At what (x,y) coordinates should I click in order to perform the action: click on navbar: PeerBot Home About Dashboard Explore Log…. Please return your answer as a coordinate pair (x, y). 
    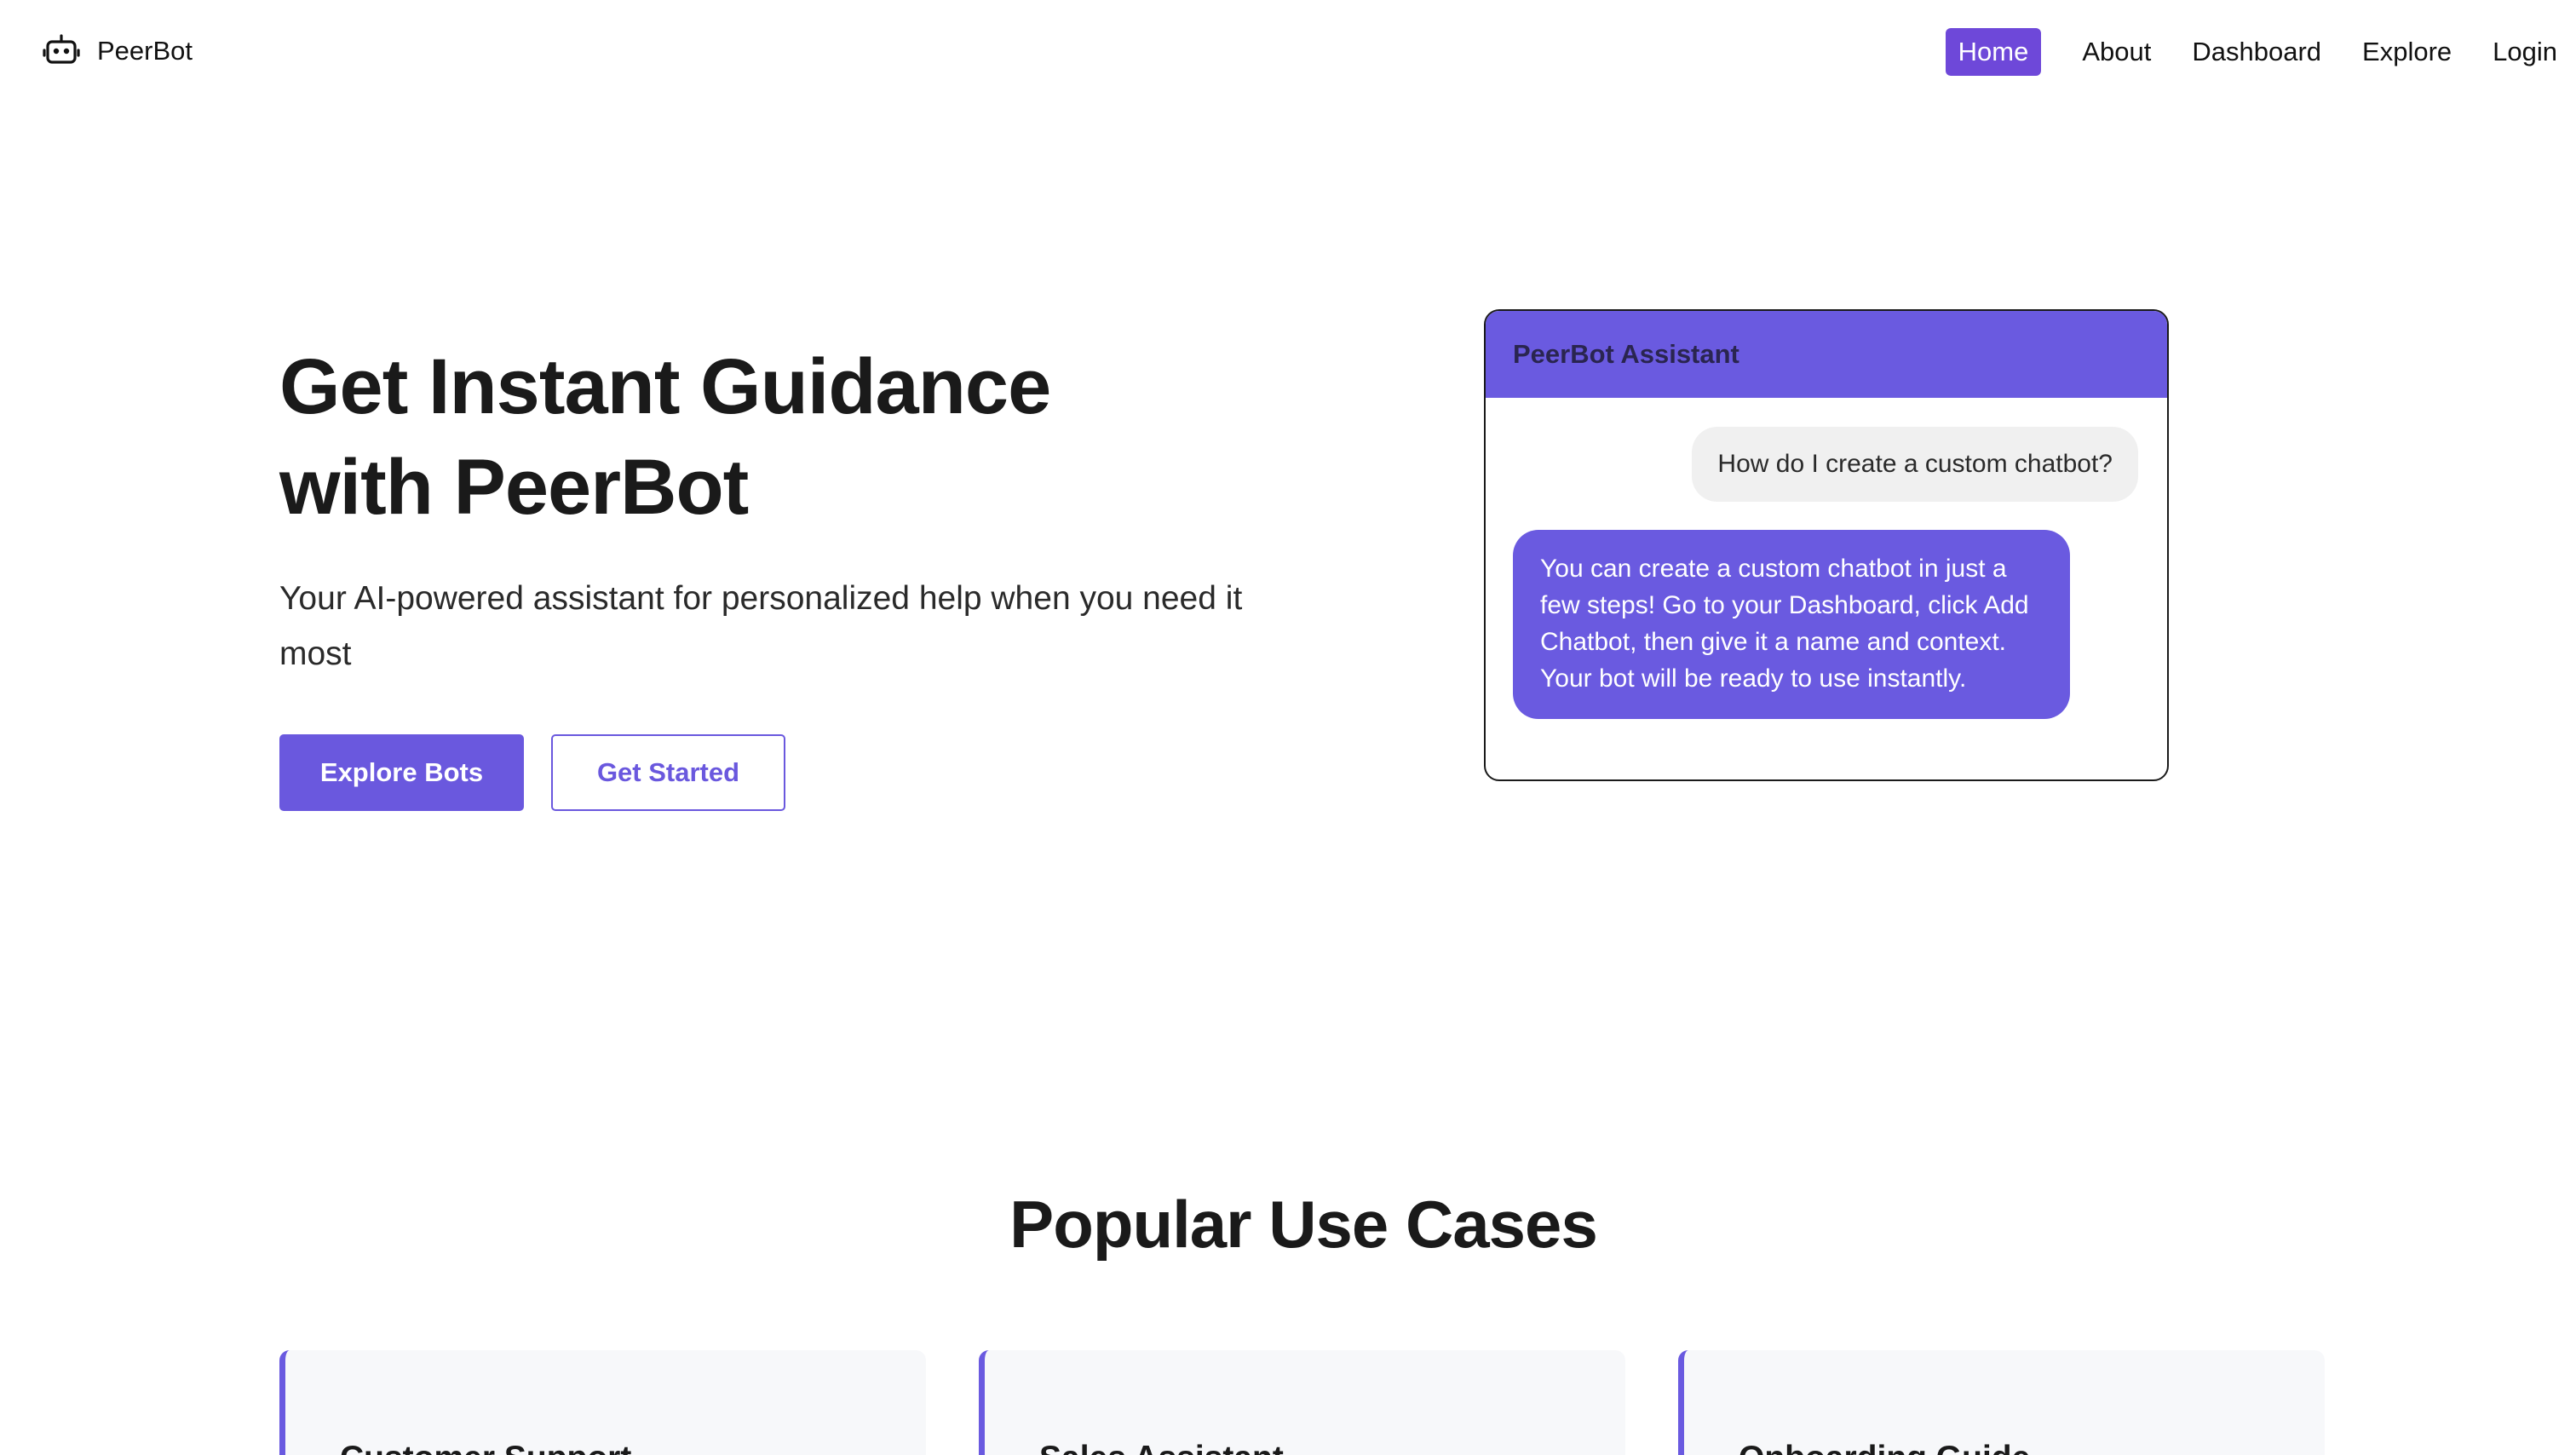
    Looking at the image, I should click on (1288, 52).